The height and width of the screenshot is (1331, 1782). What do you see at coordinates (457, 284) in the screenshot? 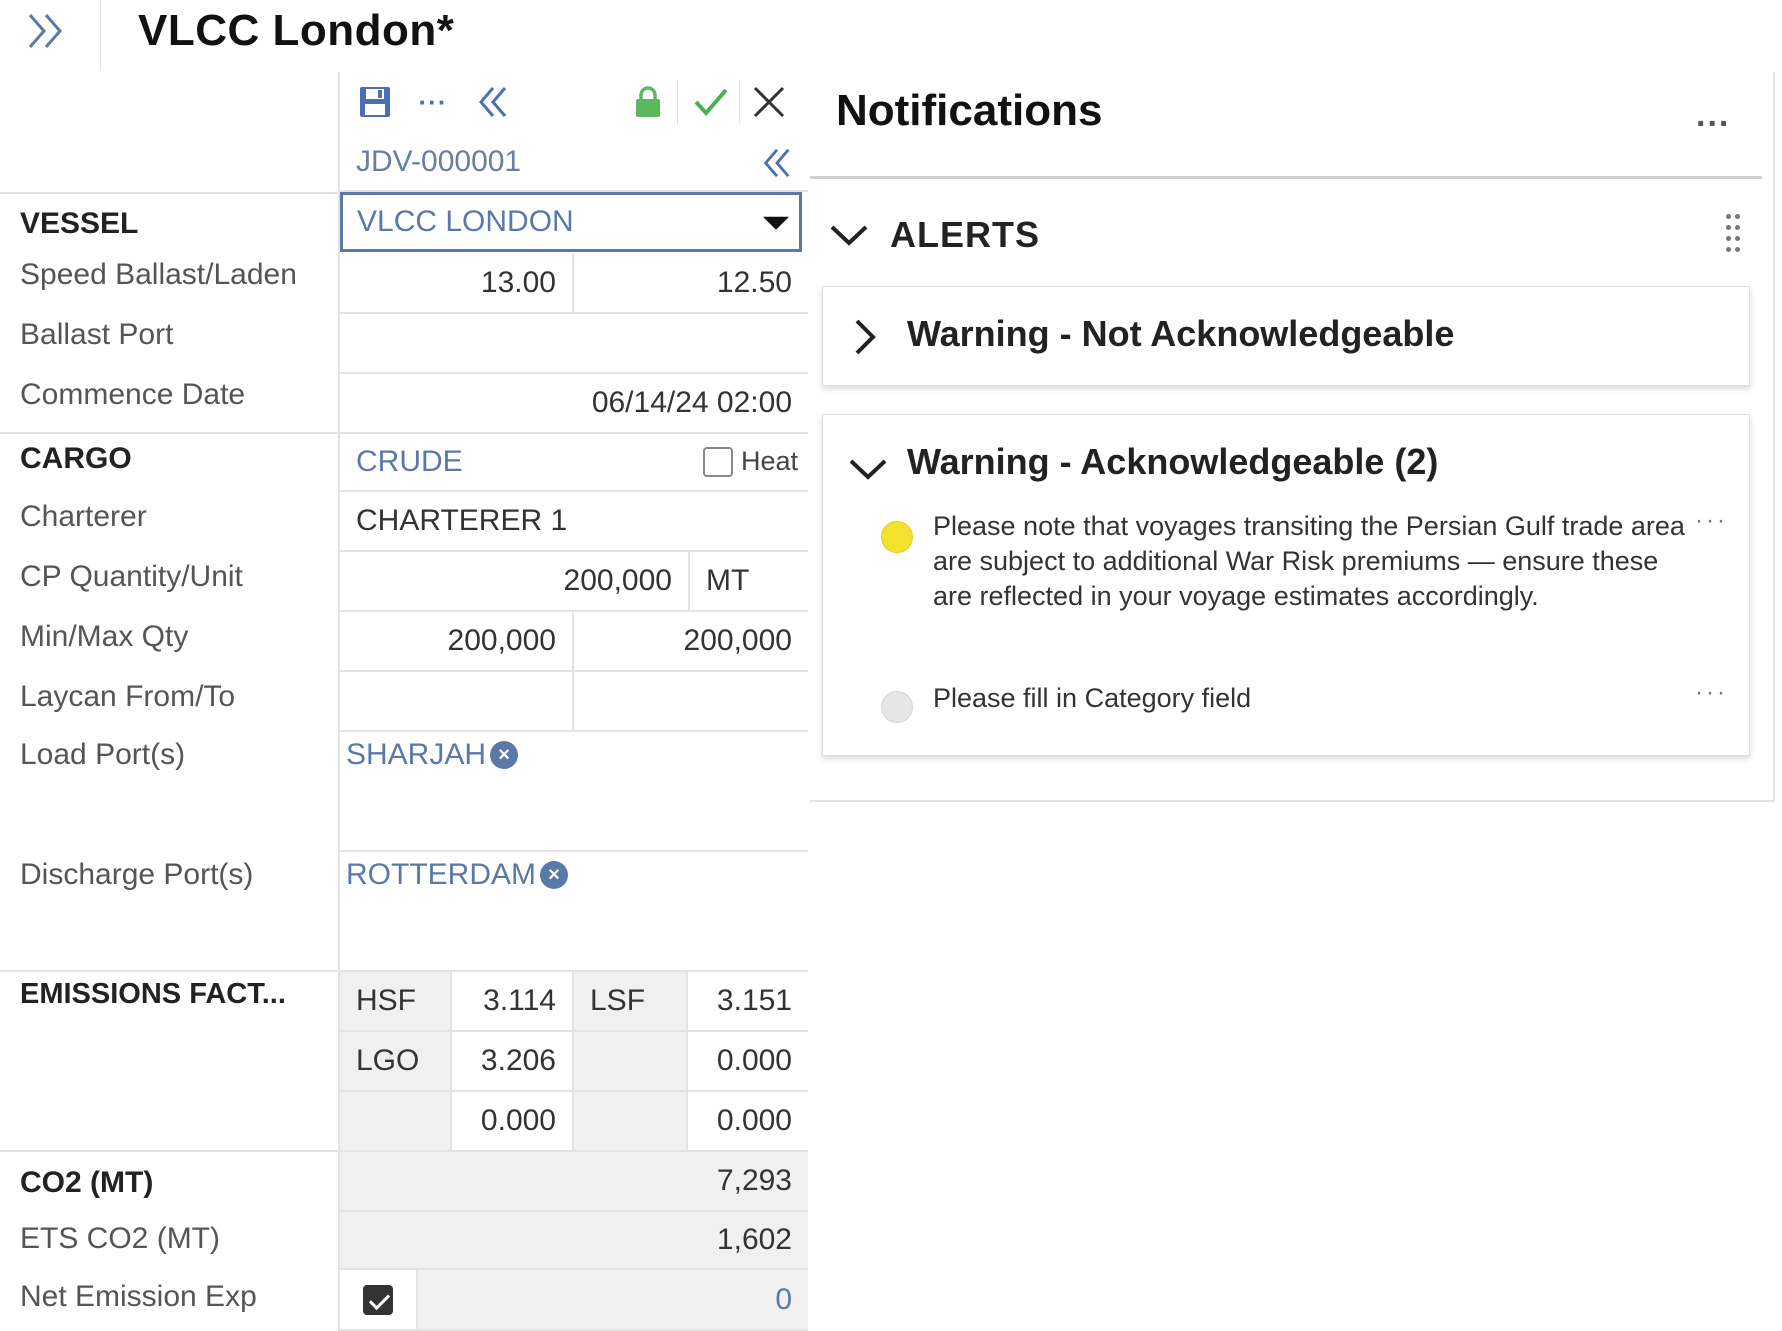
I see `speed-ballast-field: 13.00` at bounding box center [457, 284].